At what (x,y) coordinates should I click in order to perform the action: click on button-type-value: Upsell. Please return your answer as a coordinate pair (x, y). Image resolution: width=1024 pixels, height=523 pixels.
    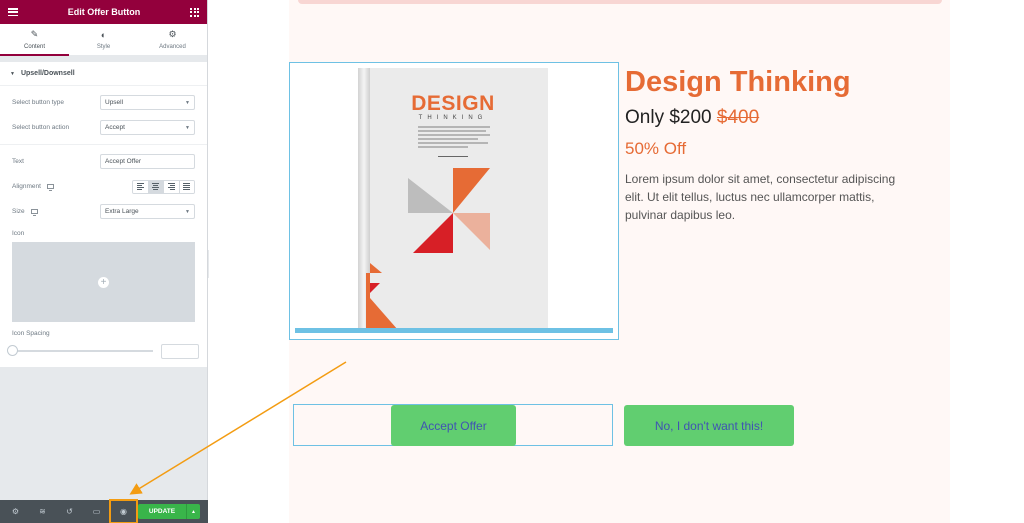
    Looking at the image, I should click on (114, 102).